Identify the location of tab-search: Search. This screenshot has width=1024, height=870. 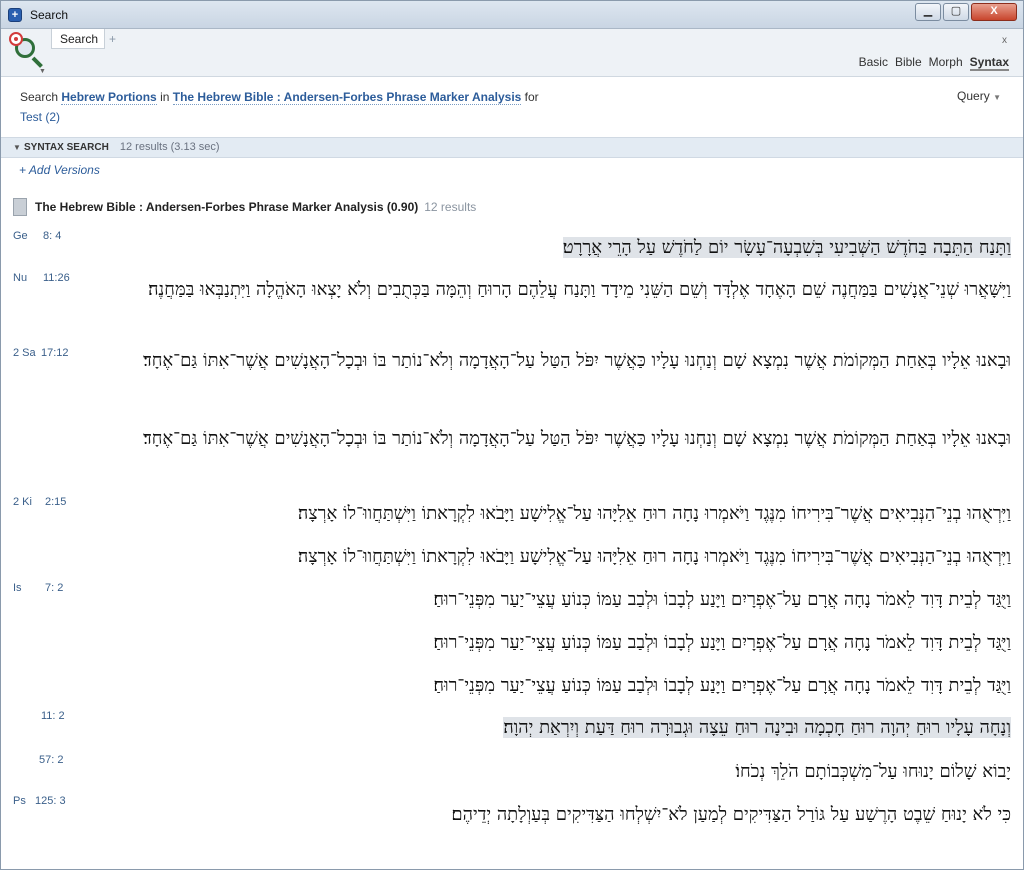
(78, 39).